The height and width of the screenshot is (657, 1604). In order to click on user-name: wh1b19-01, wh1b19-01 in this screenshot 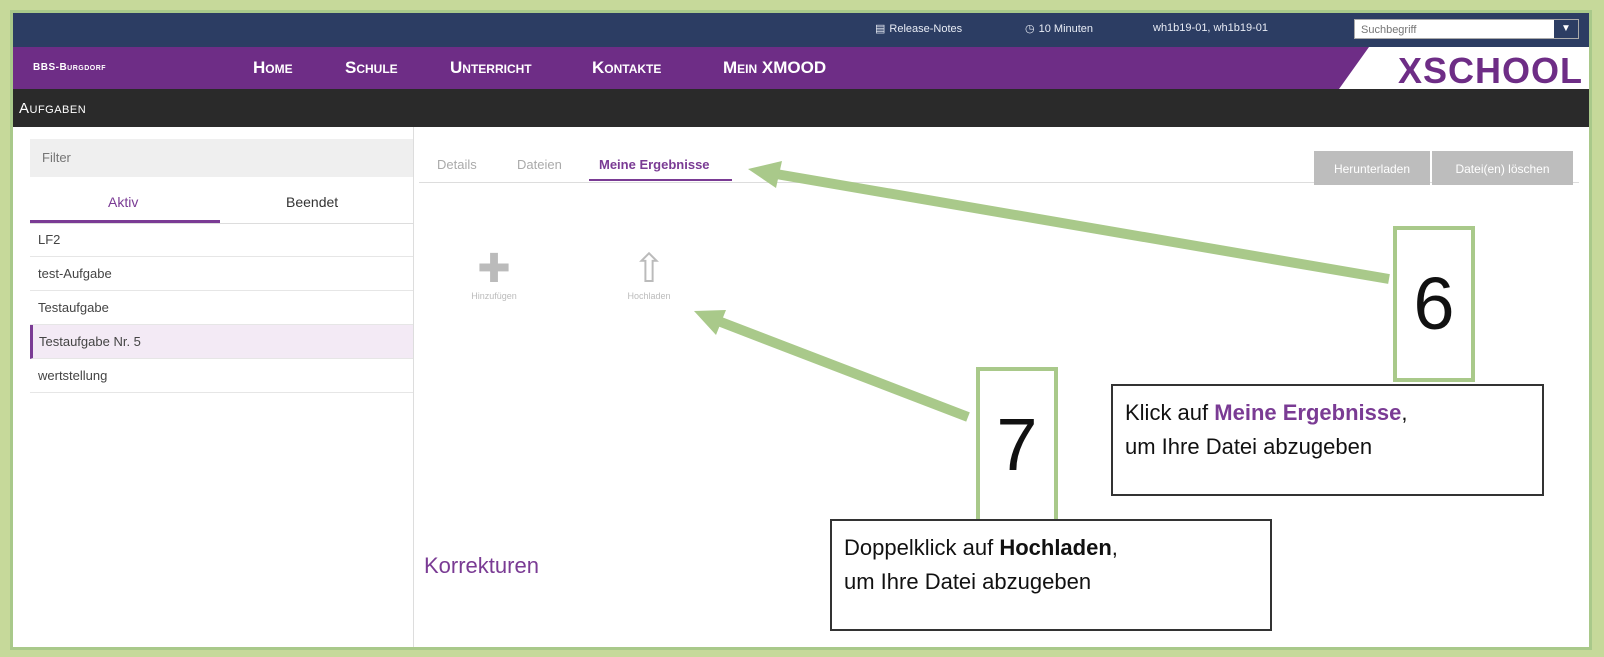, I will do `click(1210, 28)`.